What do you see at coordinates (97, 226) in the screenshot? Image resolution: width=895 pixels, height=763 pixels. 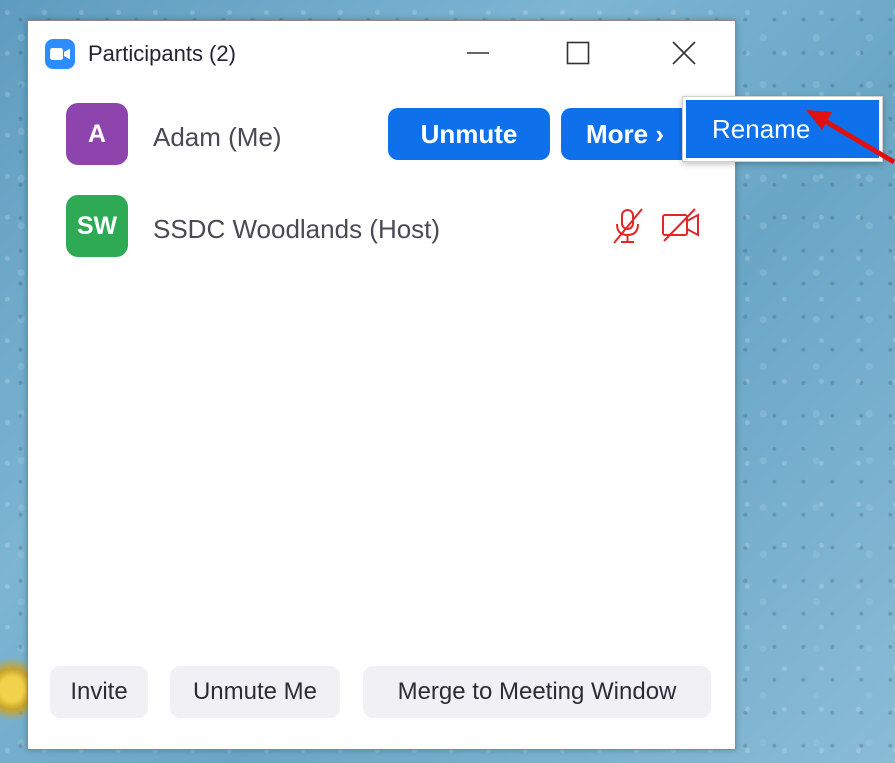 I see `avatar: SW` at bounding box center [97, 226].